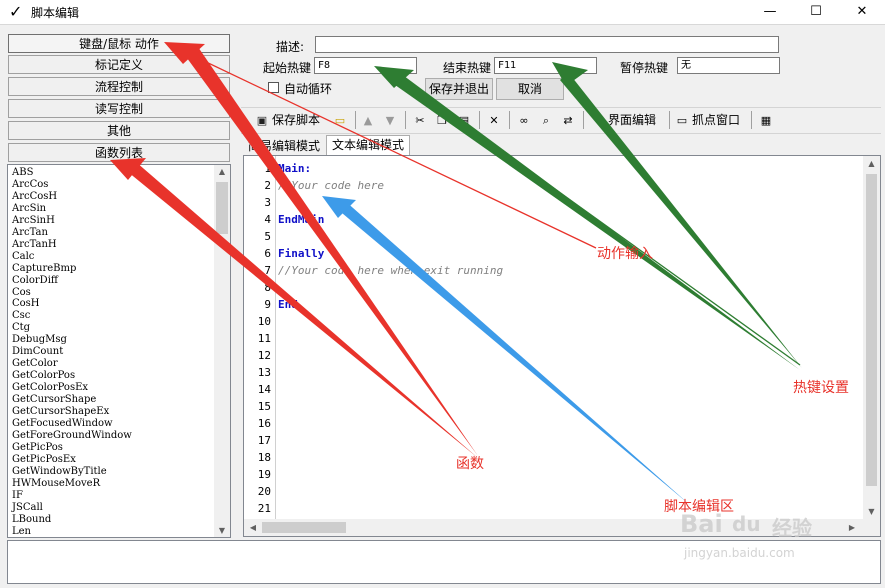 The width and height of the screenshot is (885, 588). What do you see at coordinates (72, 197) in the screenshot?
I see `function-list-item: ArcCosH` at bounding box center [72, 197].